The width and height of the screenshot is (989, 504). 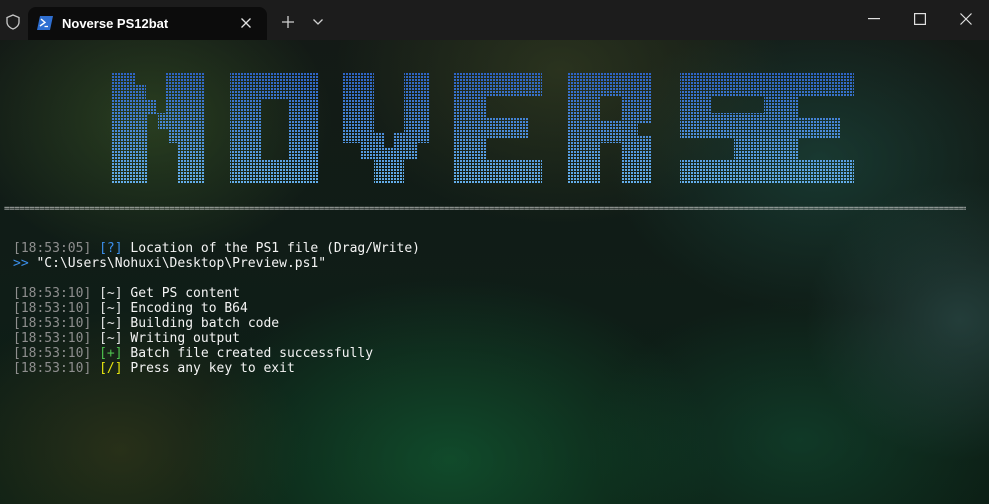 I want to click on input-value: "C:\Users\Nohuxi\Desktop\Preview.ps1", so click(x=181, y=263).